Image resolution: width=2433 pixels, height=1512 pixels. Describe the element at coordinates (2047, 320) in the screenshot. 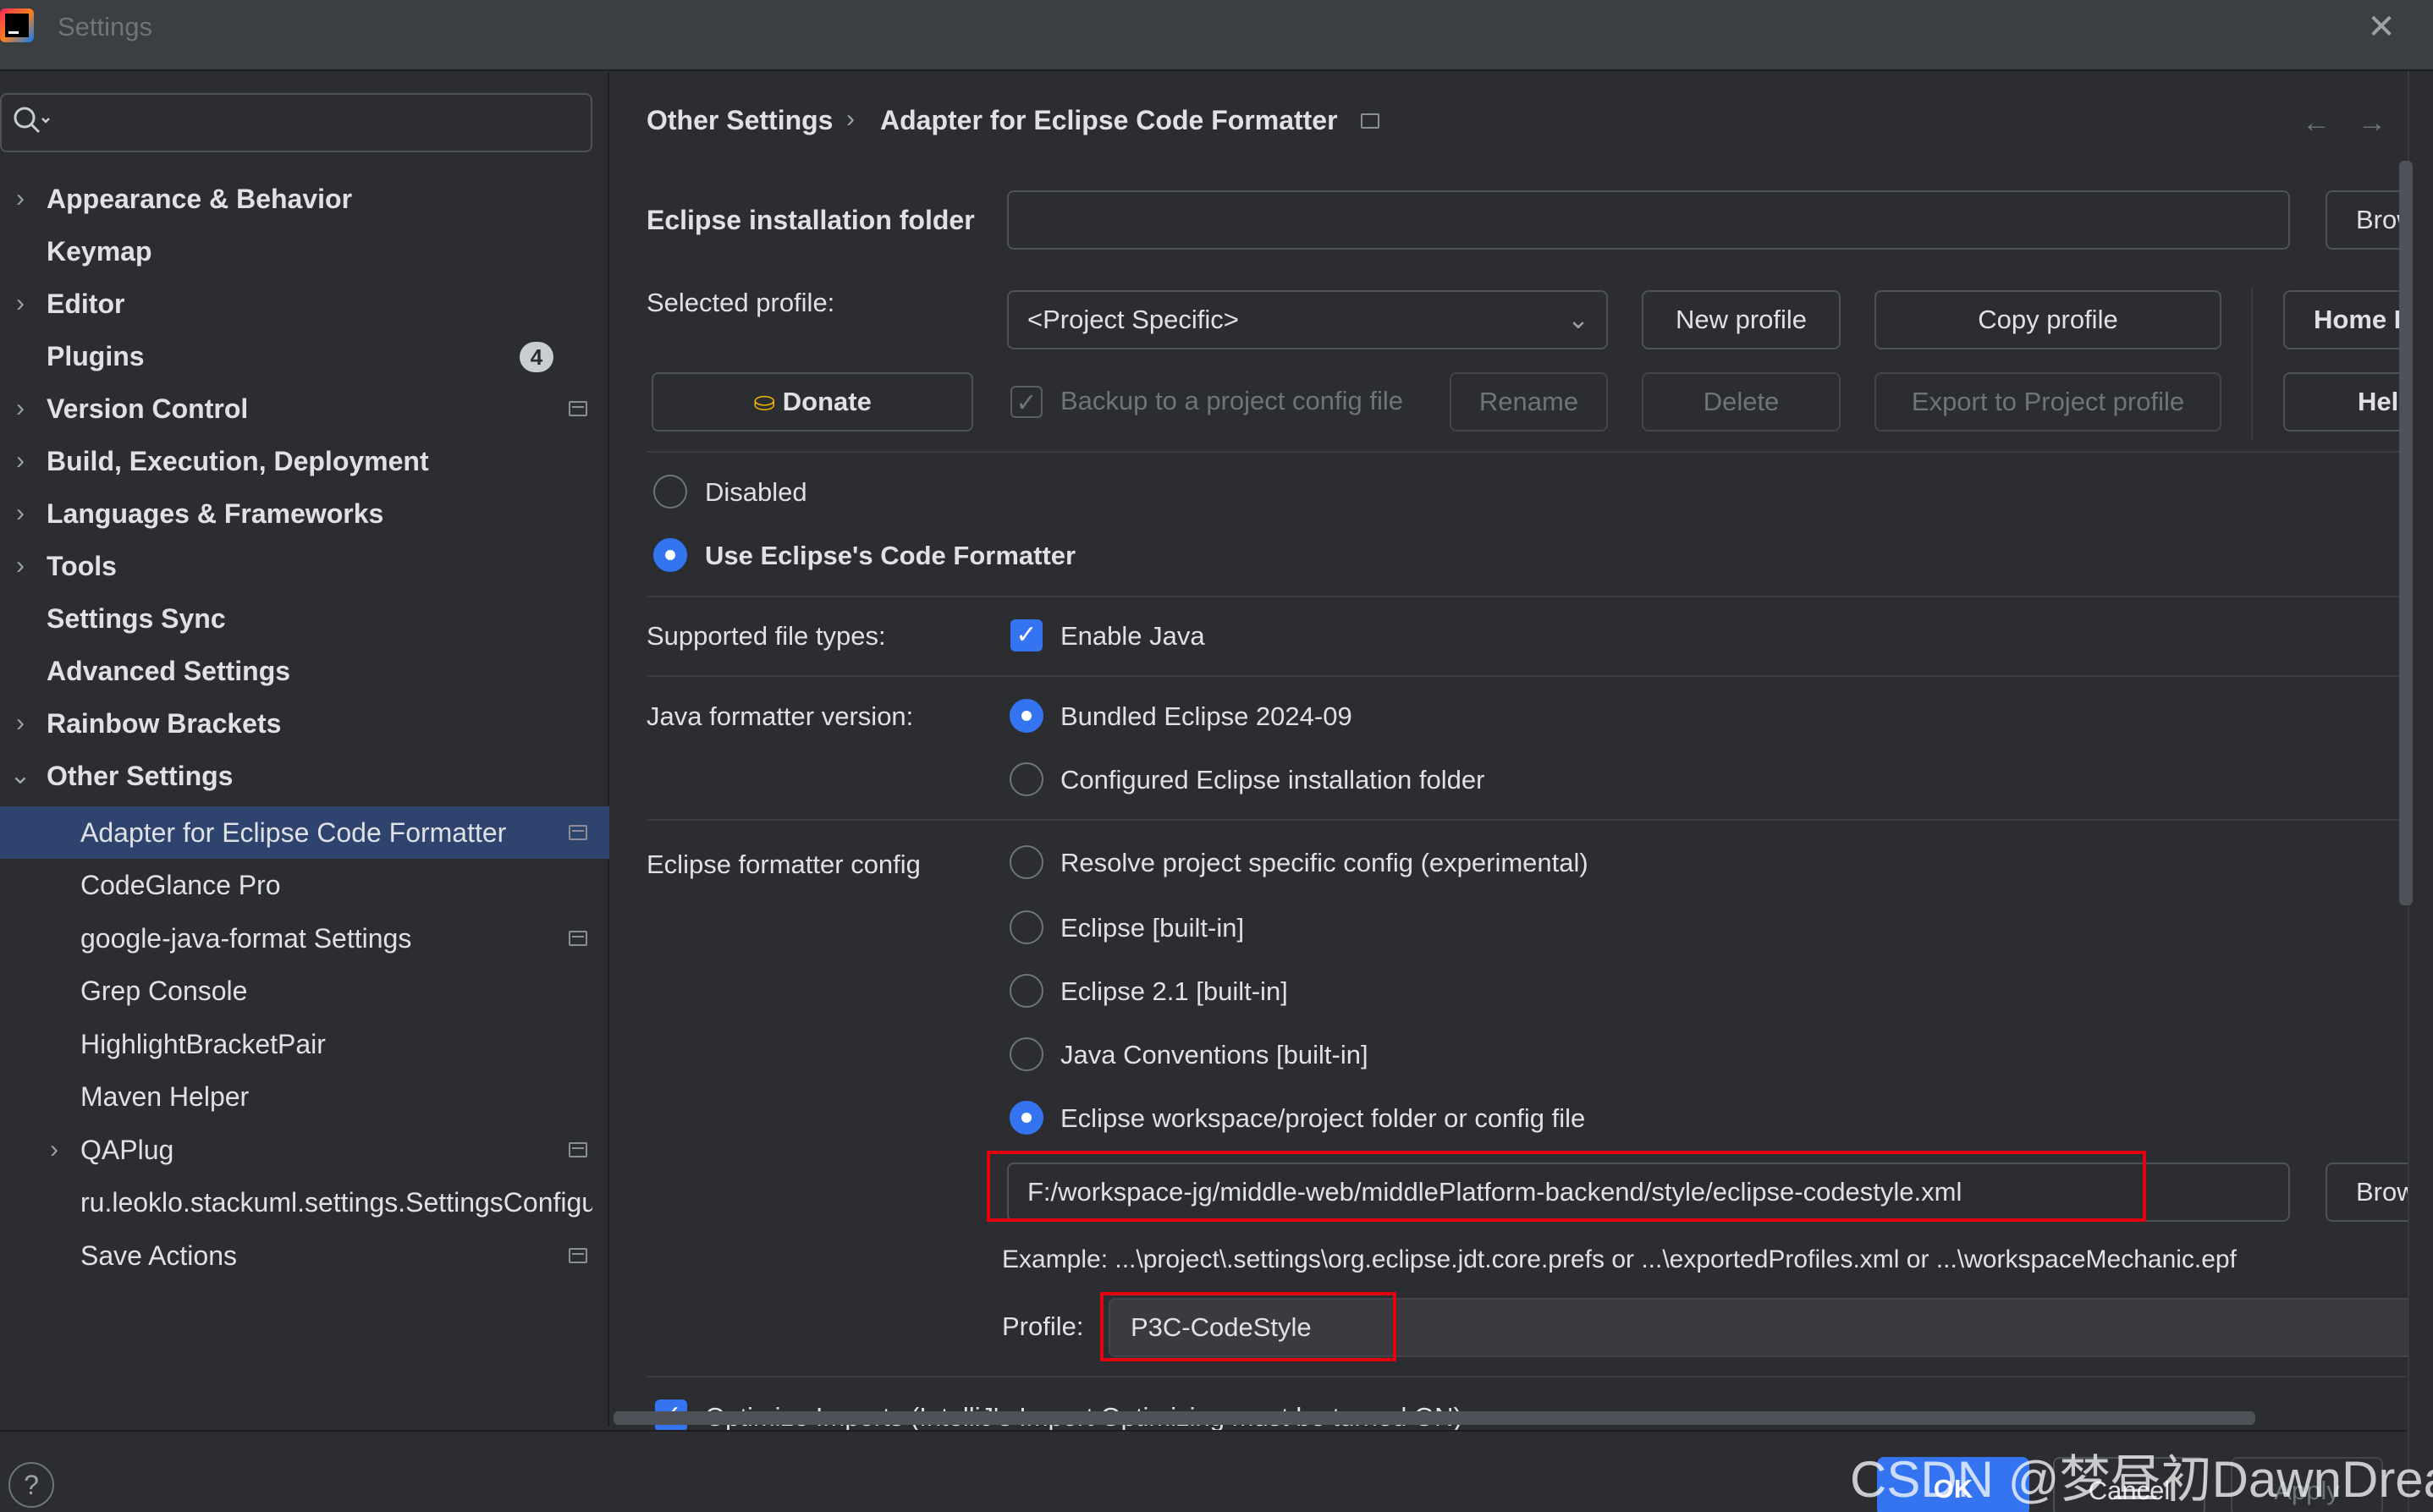

I see `copy-profile-button: Copy profile` at that location.